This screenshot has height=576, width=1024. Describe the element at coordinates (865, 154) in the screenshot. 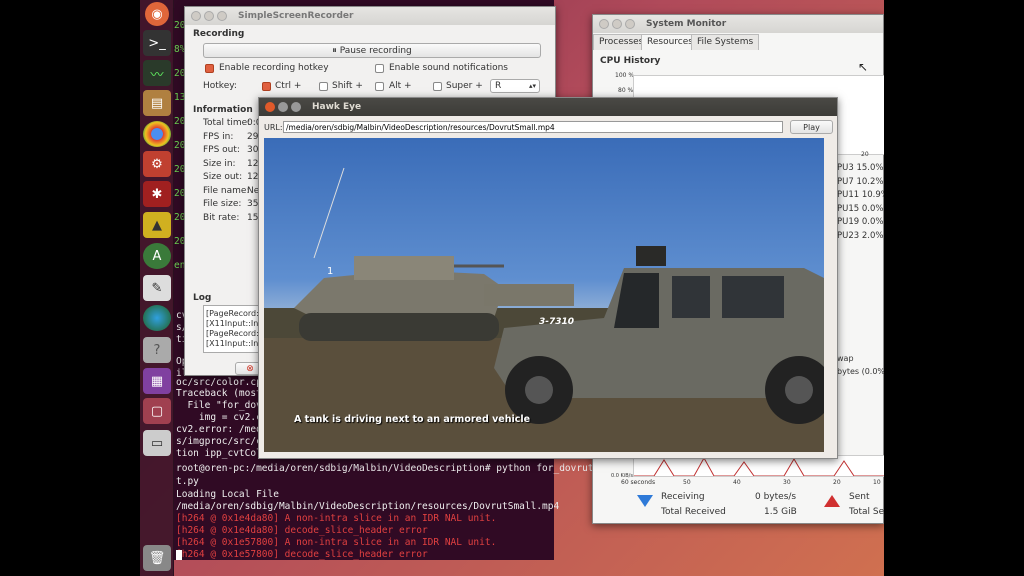

I see `cpu-tick-20: 20` at that location.